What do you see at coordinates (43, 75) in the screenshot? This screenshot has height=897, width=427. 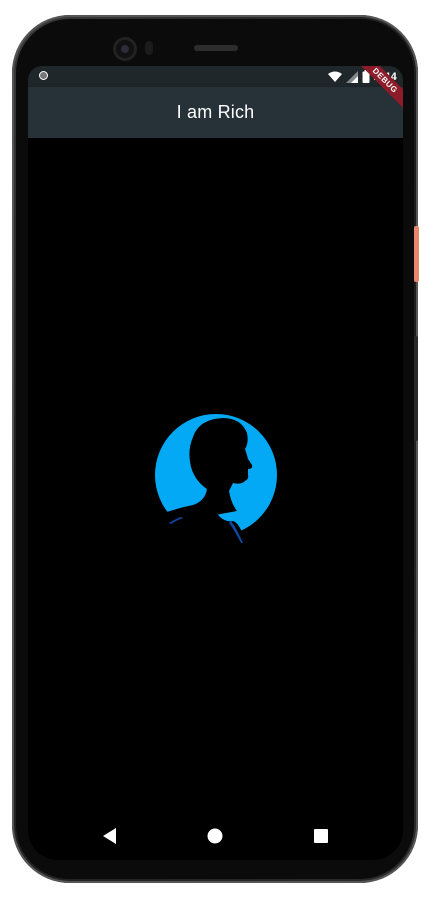 I see `notification-dot-icon` at bounding box center [43, 75].